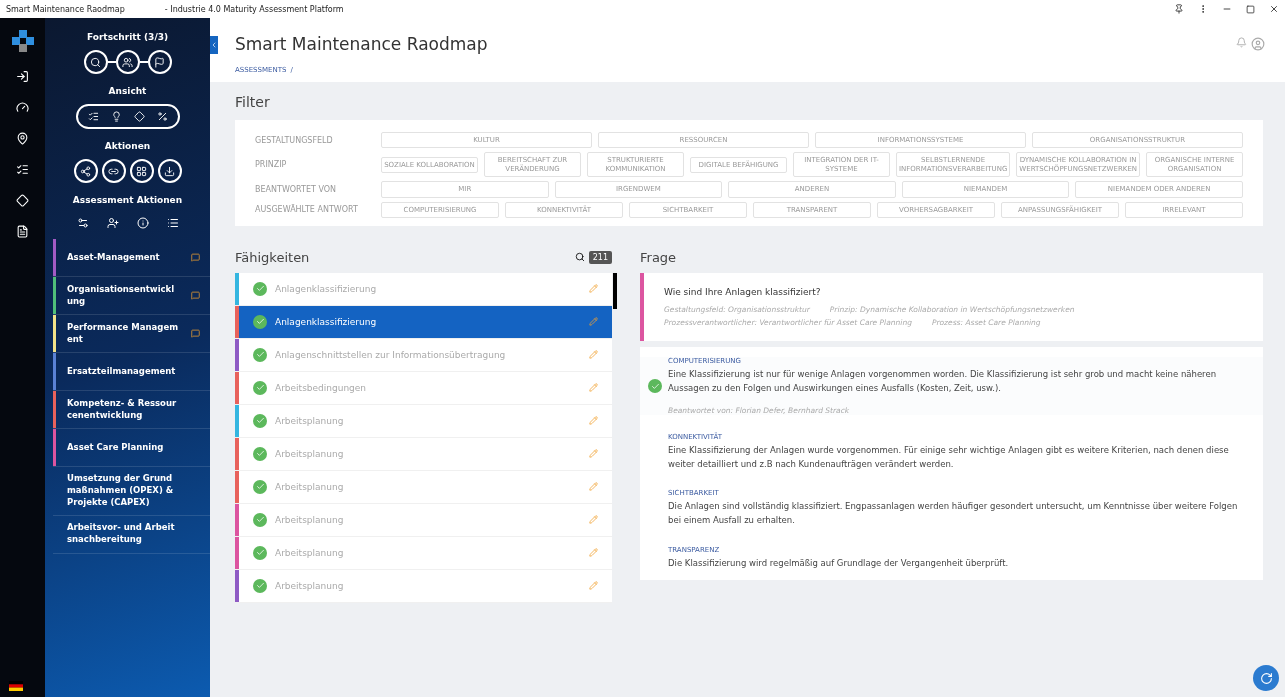 Image resolution: width=1285 pixels, height=697 pixels. I want to click on skill-item: Anlagenschnittstellen zur Informationsübertragung, so click(423, 355).